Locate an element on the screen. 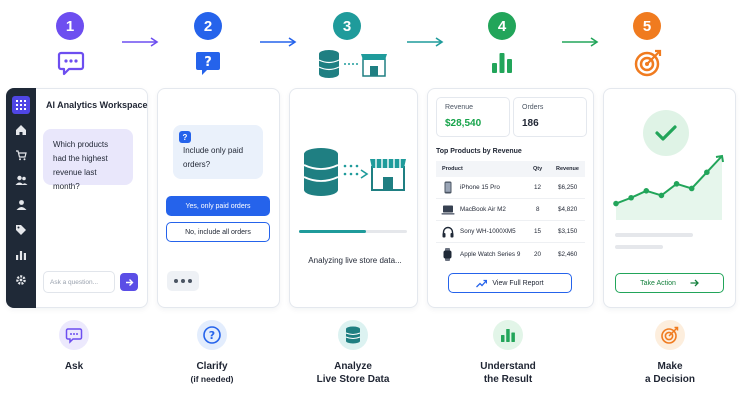 The image size is (750, 400). chat-bubble-icon is located at coordinates (71, 63).